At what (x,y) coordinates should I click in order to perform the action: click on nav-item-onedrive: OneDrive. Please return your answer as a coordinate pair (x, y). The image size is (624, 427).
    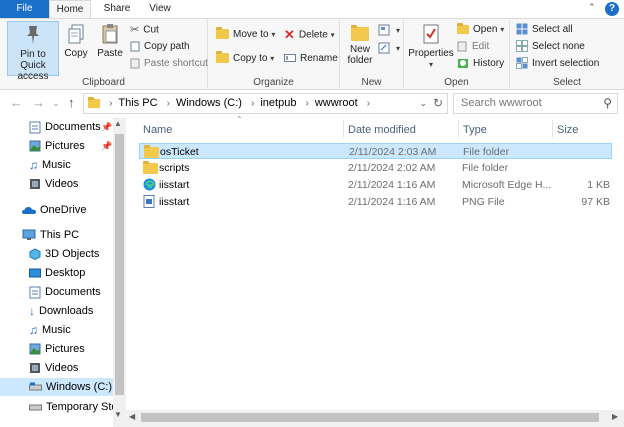
    Looking at the image, I should click on (56, 210).